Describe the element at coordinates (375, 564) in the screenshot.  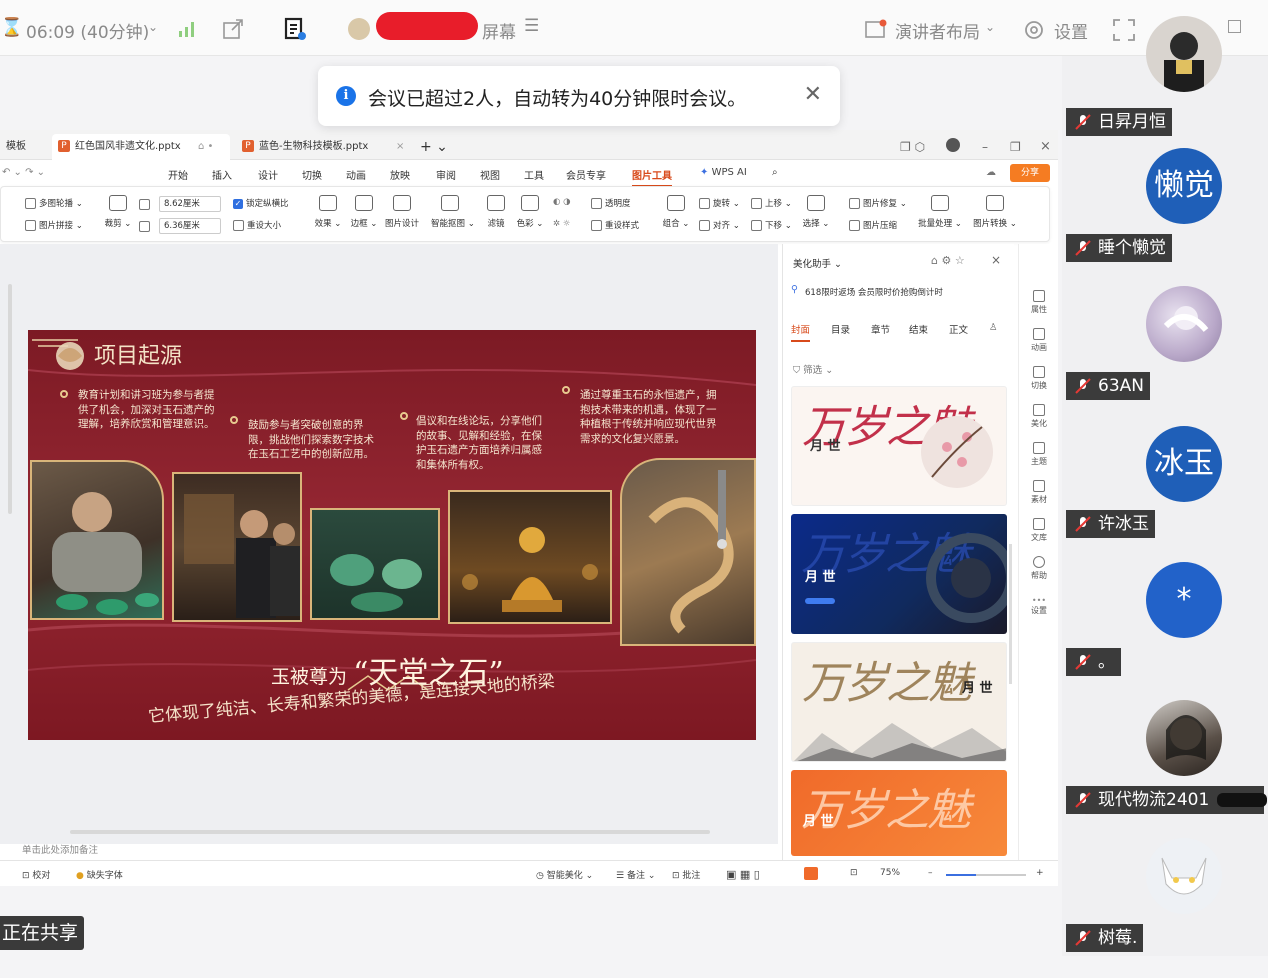
I see `photo-jade-carvings` at that location.